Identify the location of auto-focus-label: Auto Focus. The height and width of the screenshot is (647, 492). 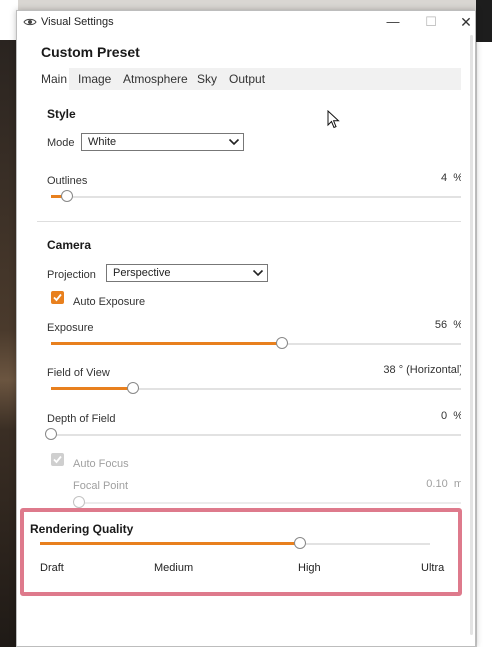
(101, 464).